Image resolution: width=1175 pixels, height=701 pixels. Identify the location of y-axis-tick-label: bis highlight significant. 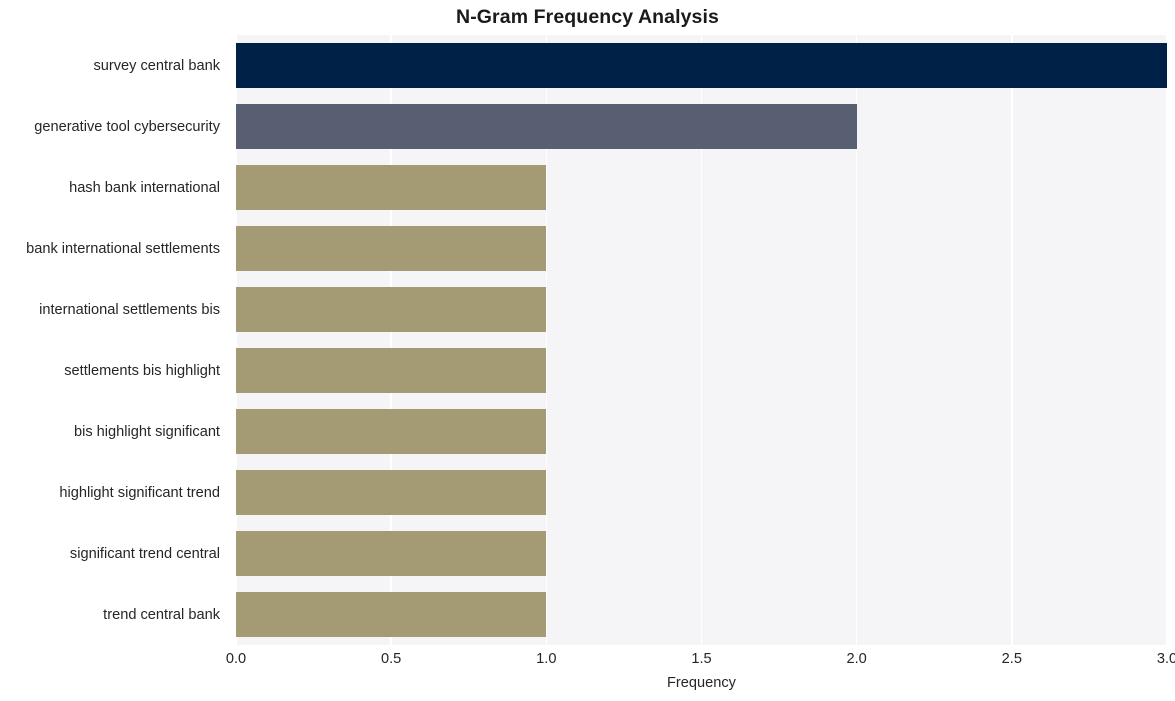
(146, 431).